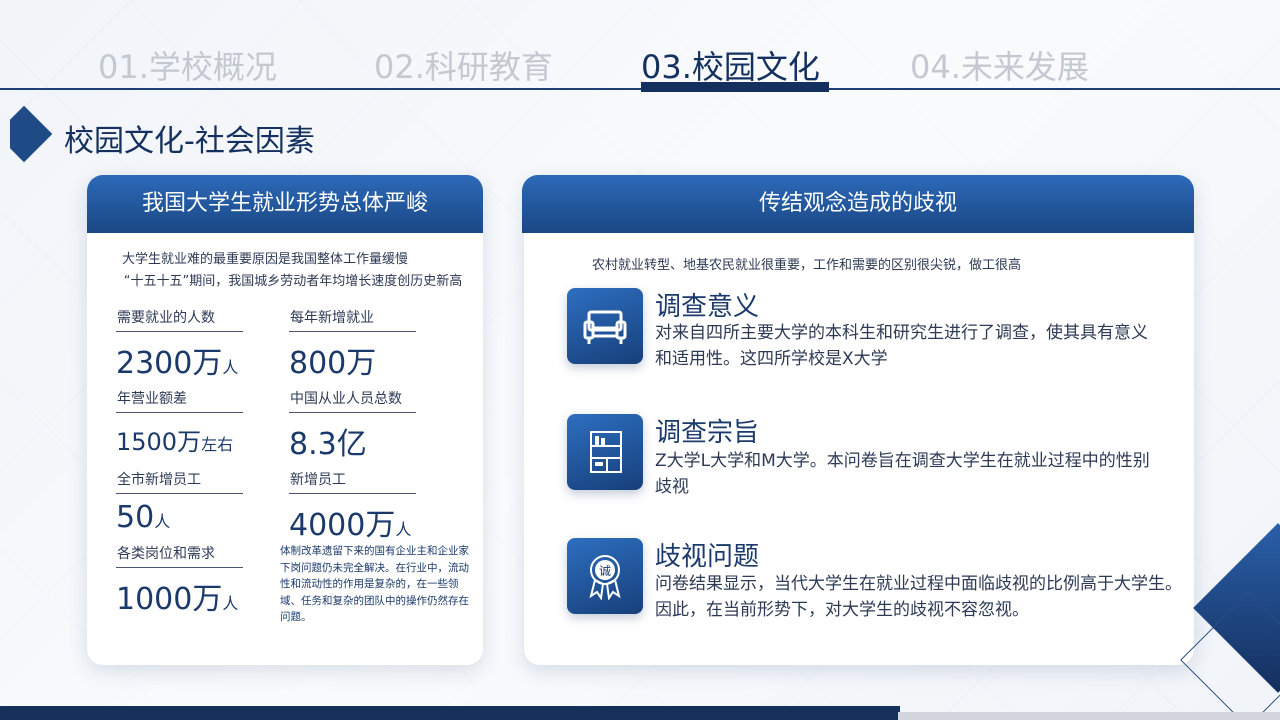 The height and width of the screenshot is (720, 1280). What do you see at coordinates (735, 87) in the screenshot?
I see `active-tab-indicator` at bounding box center [735, 87].